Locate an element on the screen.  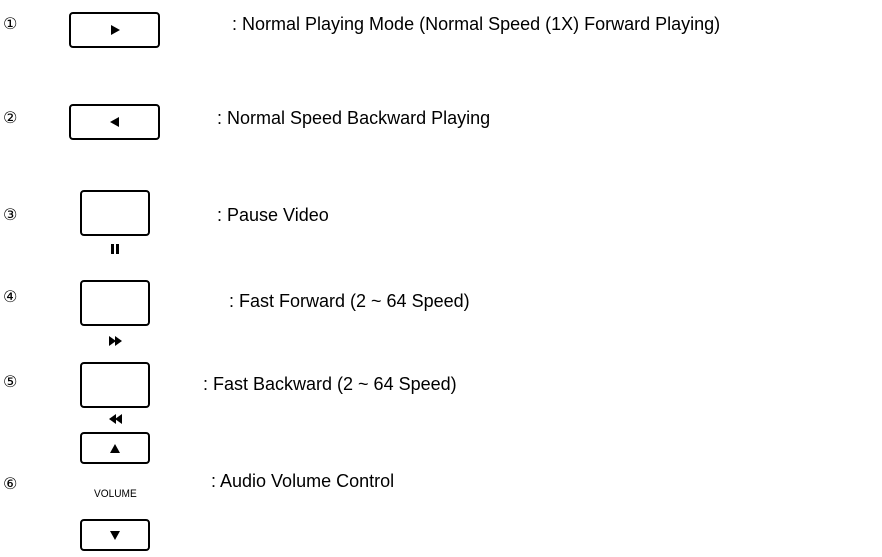
row-label: : Pause Video is located at coordinates (273, 215).